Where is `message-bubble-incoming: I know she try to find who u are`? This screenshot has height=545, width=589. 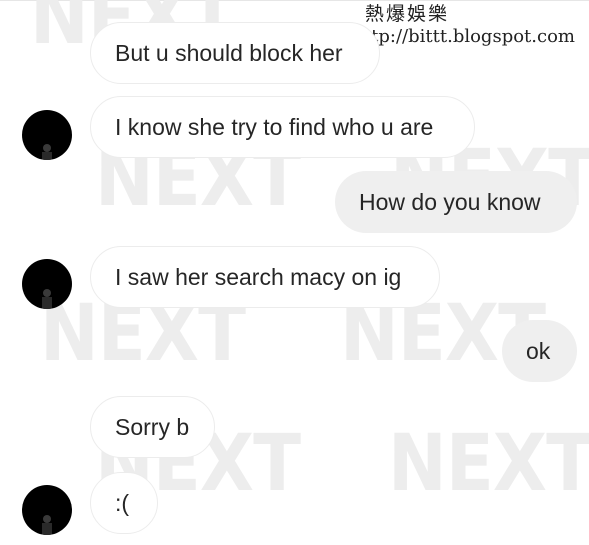
message-bubble-incoming: I know she try to find who u are is located at coordinates (282, 127).